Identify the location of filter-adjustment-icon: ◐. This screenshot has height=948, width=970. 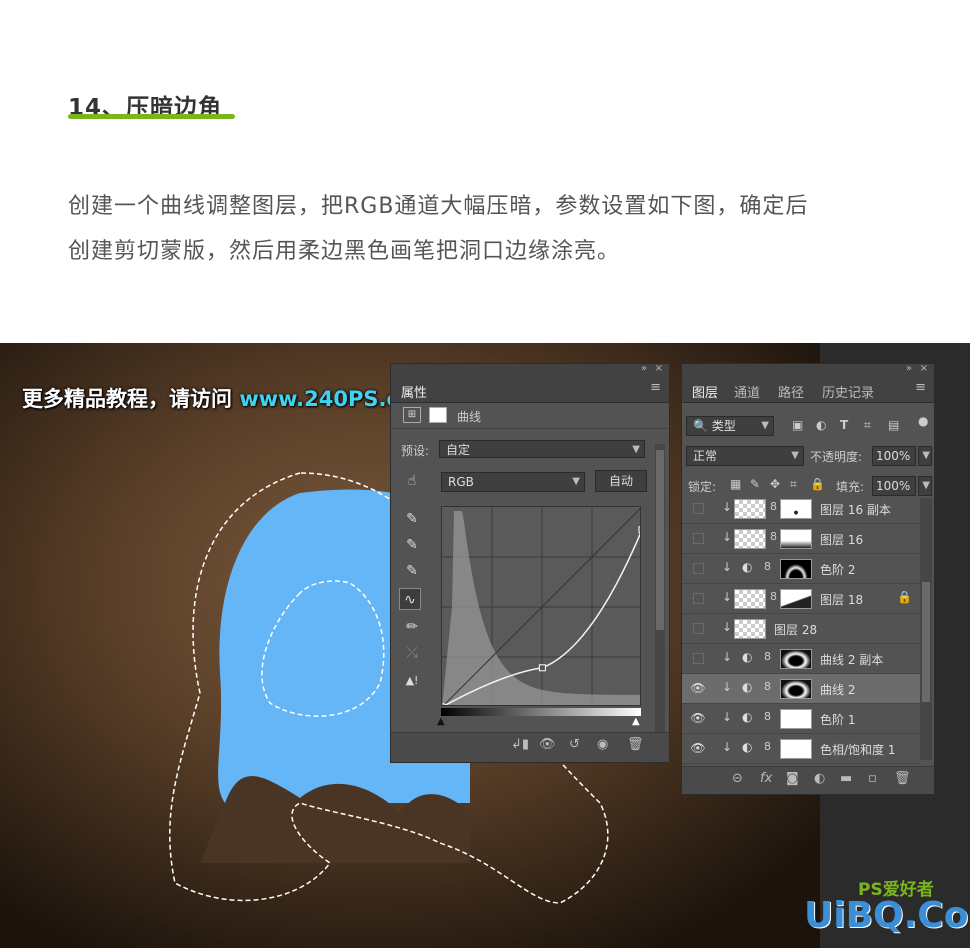
(821, 425).